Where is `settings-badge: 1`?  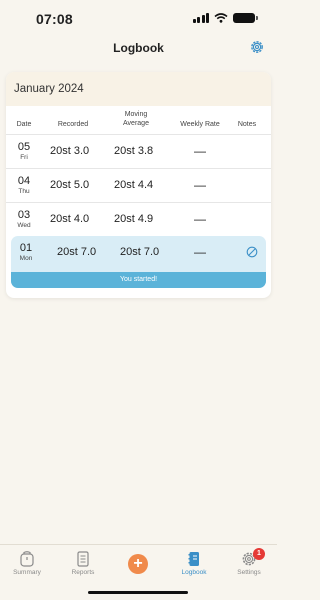
settings-badge: 1 is located at coordinates (259, 554).